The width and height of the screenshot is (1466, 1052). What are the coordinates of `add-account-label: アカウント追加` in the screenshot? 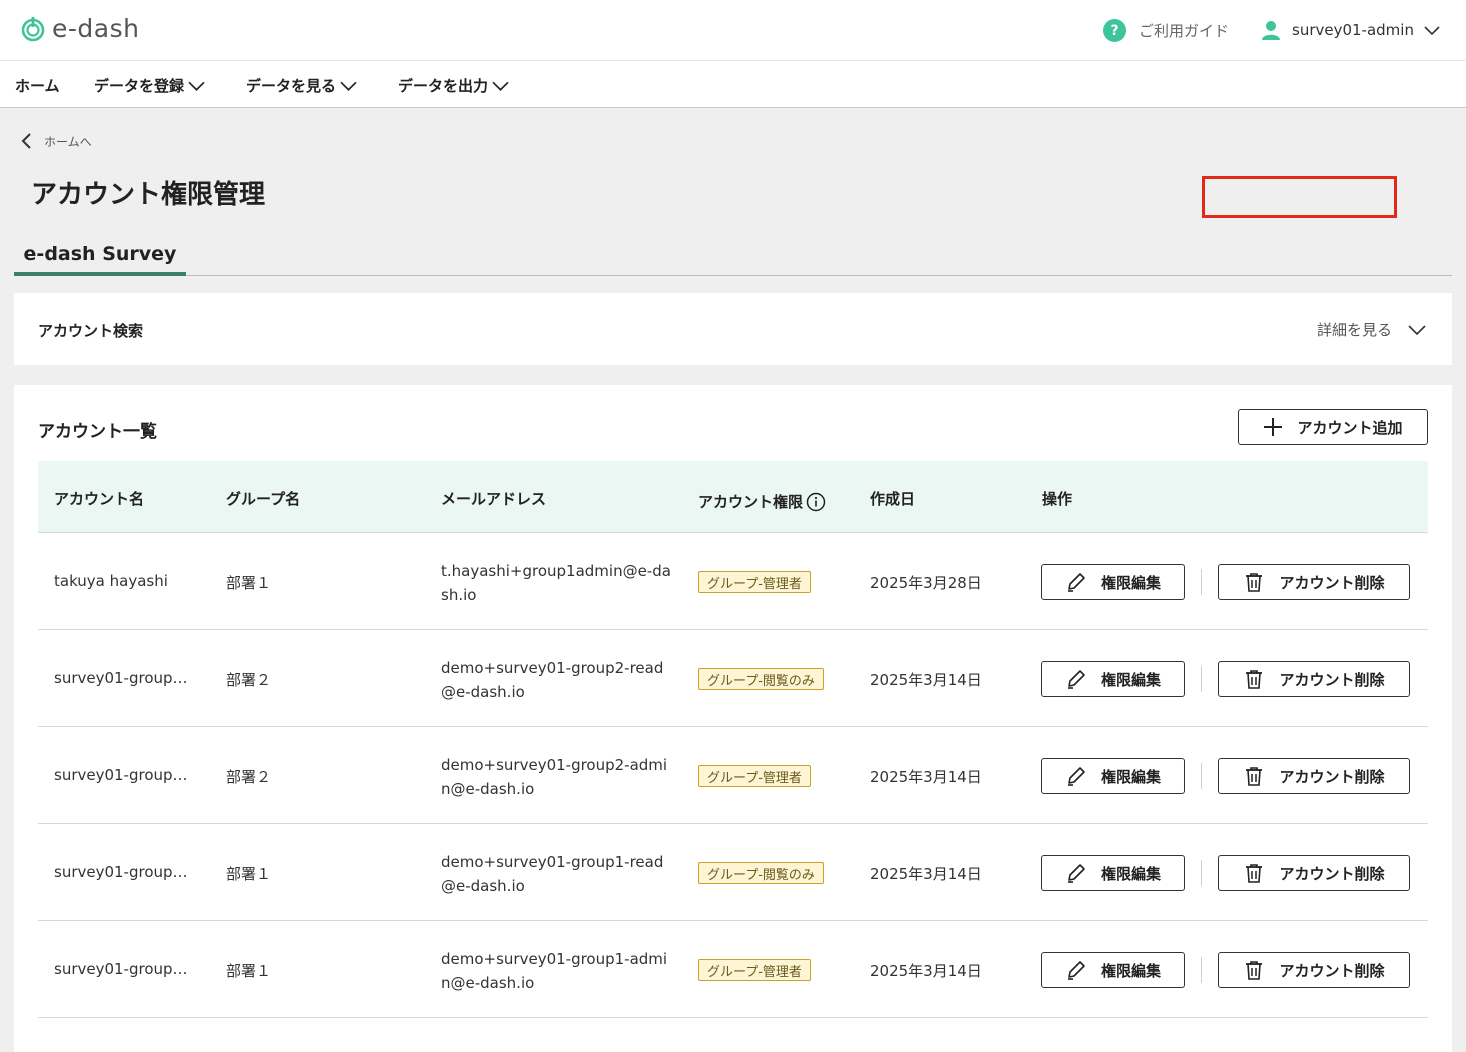 It's located at (1350, 428).